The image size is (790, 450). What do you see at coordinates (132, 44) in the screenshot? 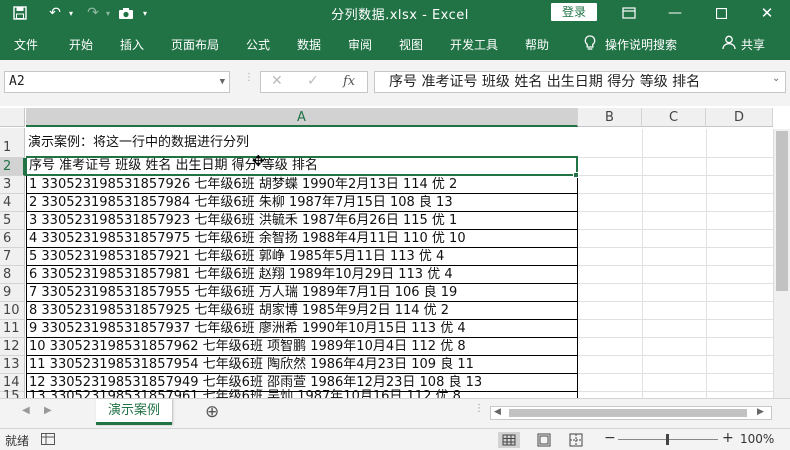
I see `tab-insert: 插入` at bounding box center [132, 44].